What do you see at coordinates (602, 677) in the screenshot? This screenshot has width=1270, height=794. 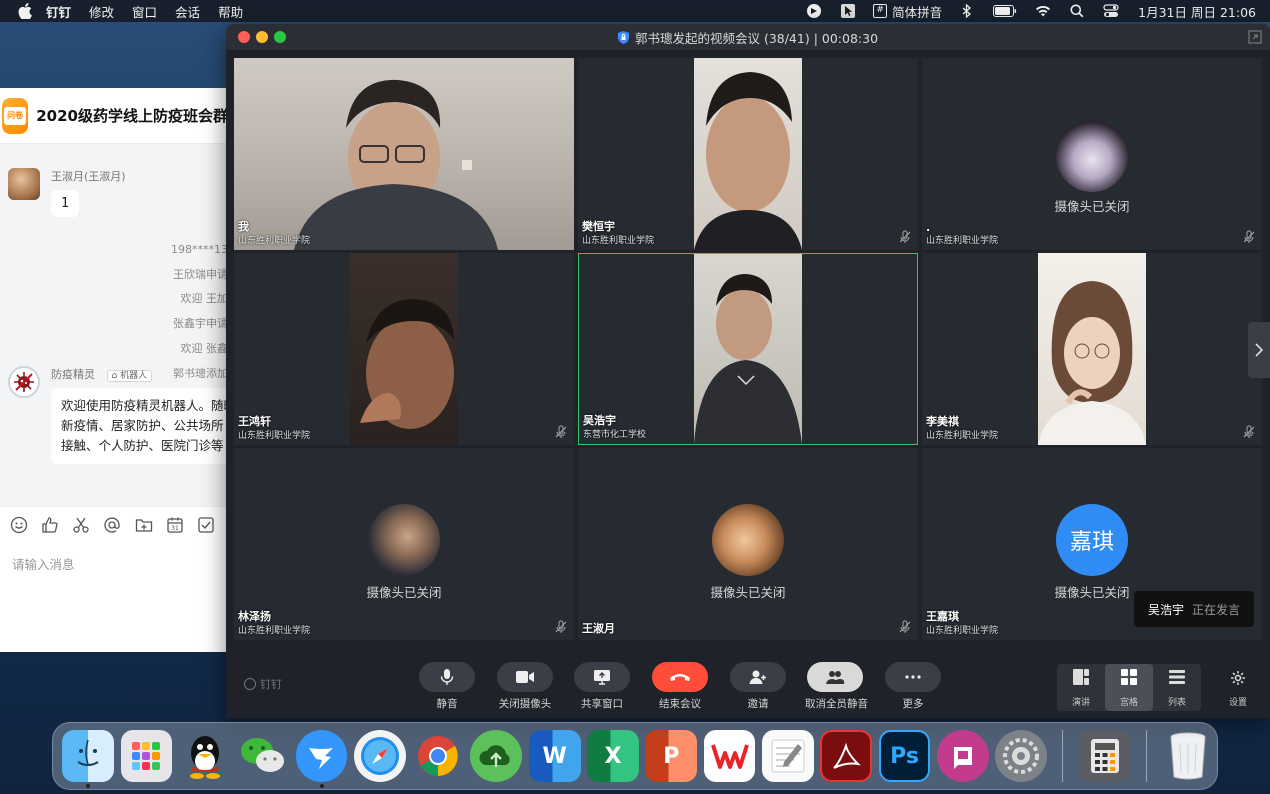 I see `share-screen-icon` at bounding box center [602, 677].